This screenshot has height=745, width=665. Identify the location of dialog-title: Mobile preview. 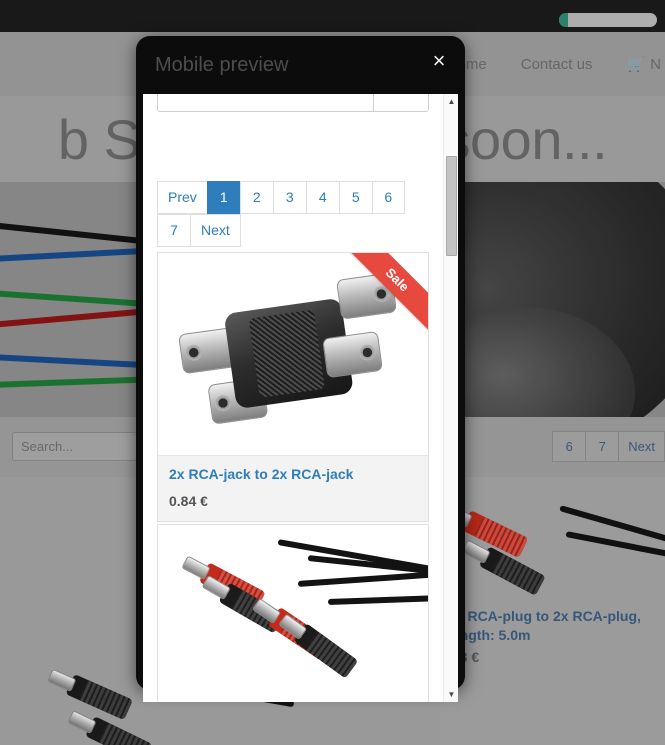
(222, 65).